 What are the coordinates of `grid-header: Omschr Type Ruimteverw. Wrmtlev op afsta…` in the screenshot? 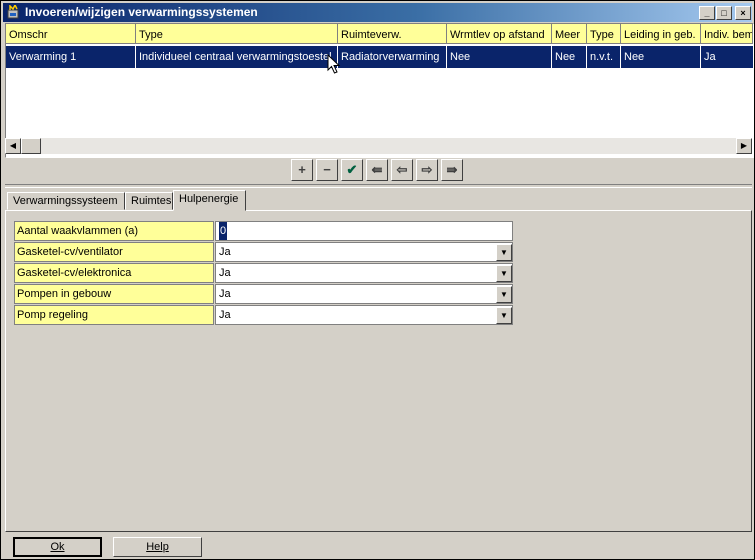 It's located at (379, 35).